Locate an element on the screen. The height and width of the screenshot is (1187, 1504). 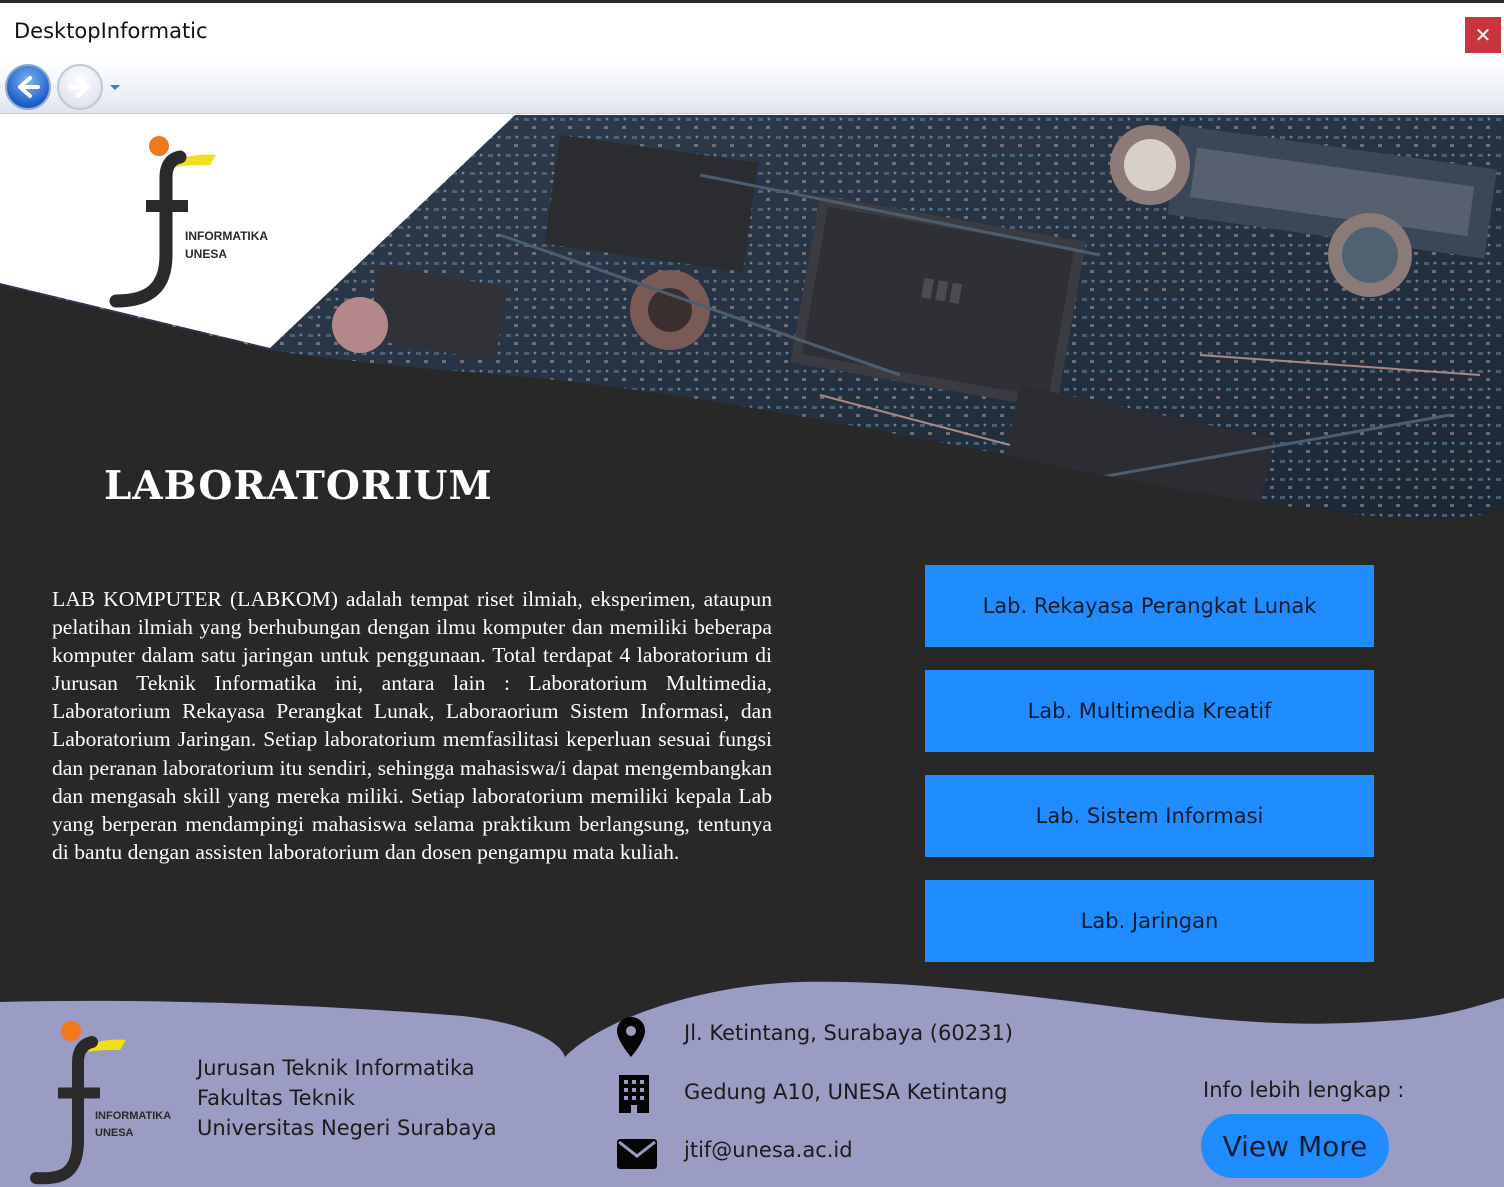
location-pin-icon is located at coordinates (631, 1037).